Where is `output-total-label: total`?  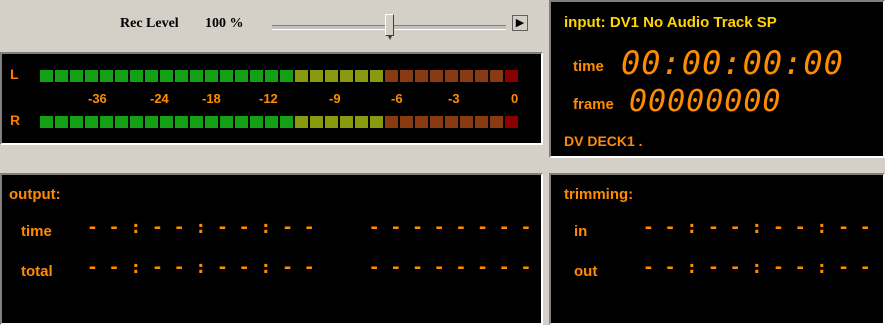 output-total-label: total is located at coordinates (37, 271).